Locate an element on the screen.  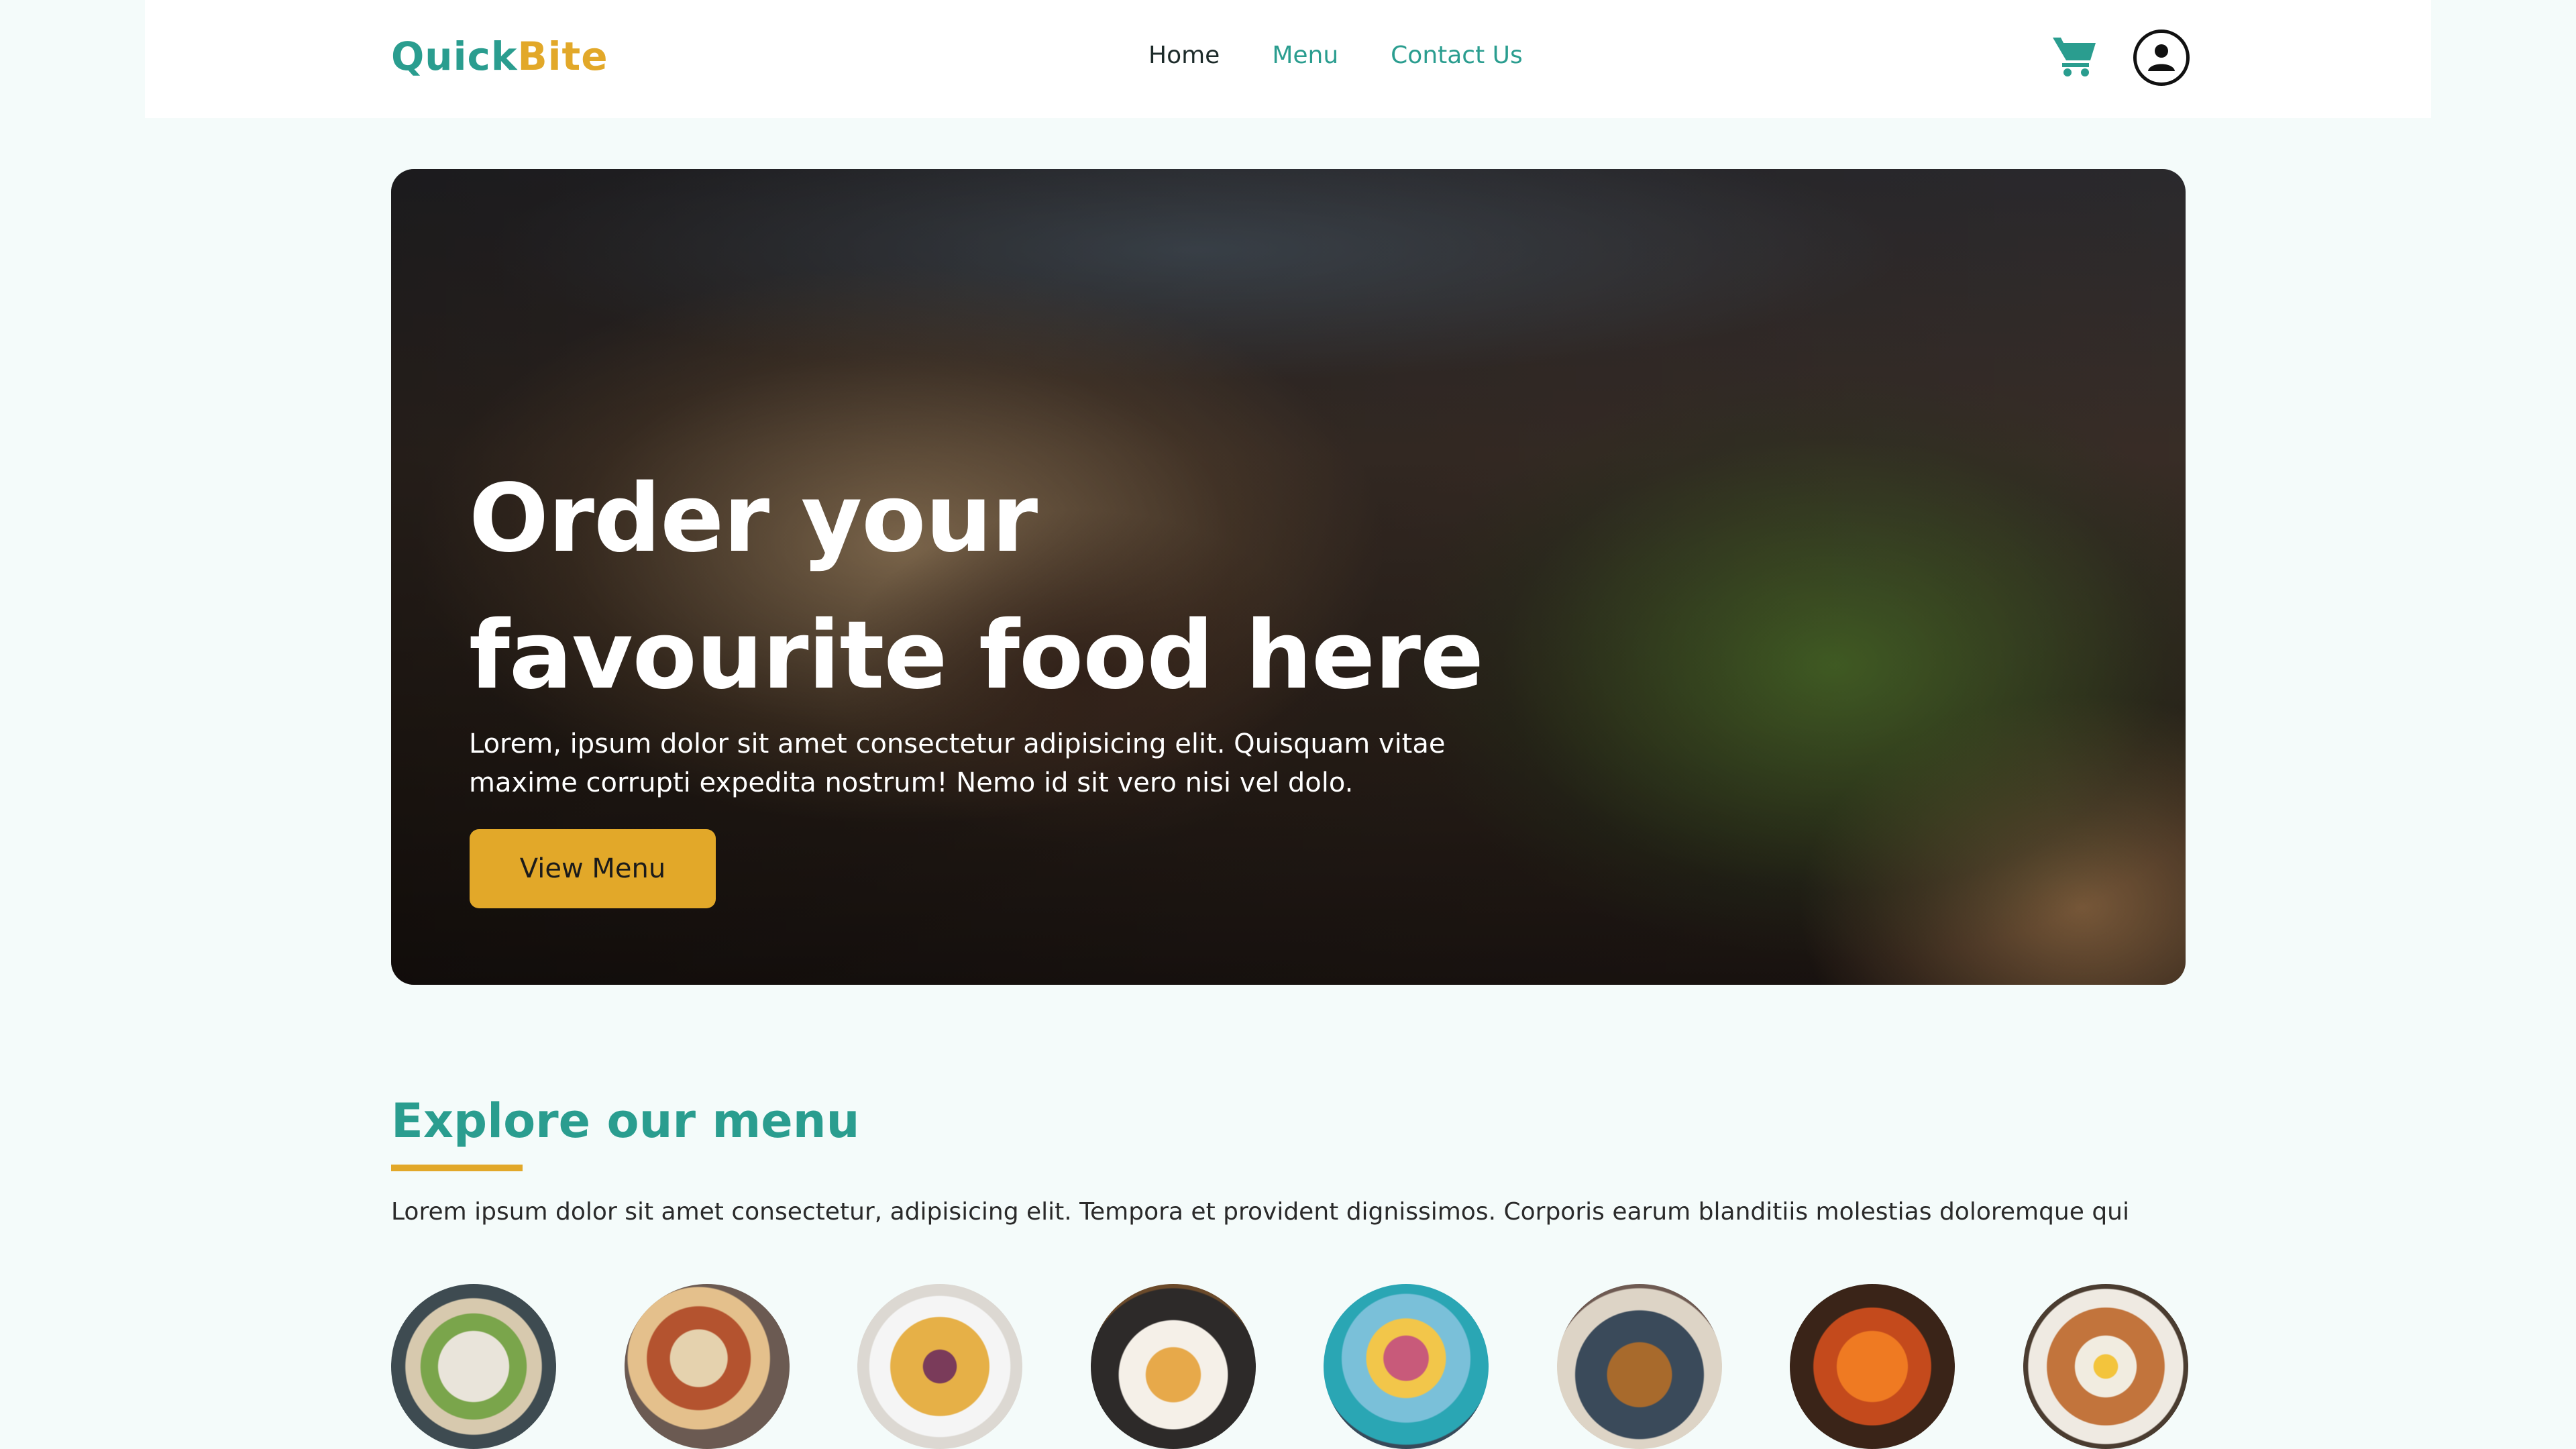
logo-bite: Bite is located at coordinates (562, 56).